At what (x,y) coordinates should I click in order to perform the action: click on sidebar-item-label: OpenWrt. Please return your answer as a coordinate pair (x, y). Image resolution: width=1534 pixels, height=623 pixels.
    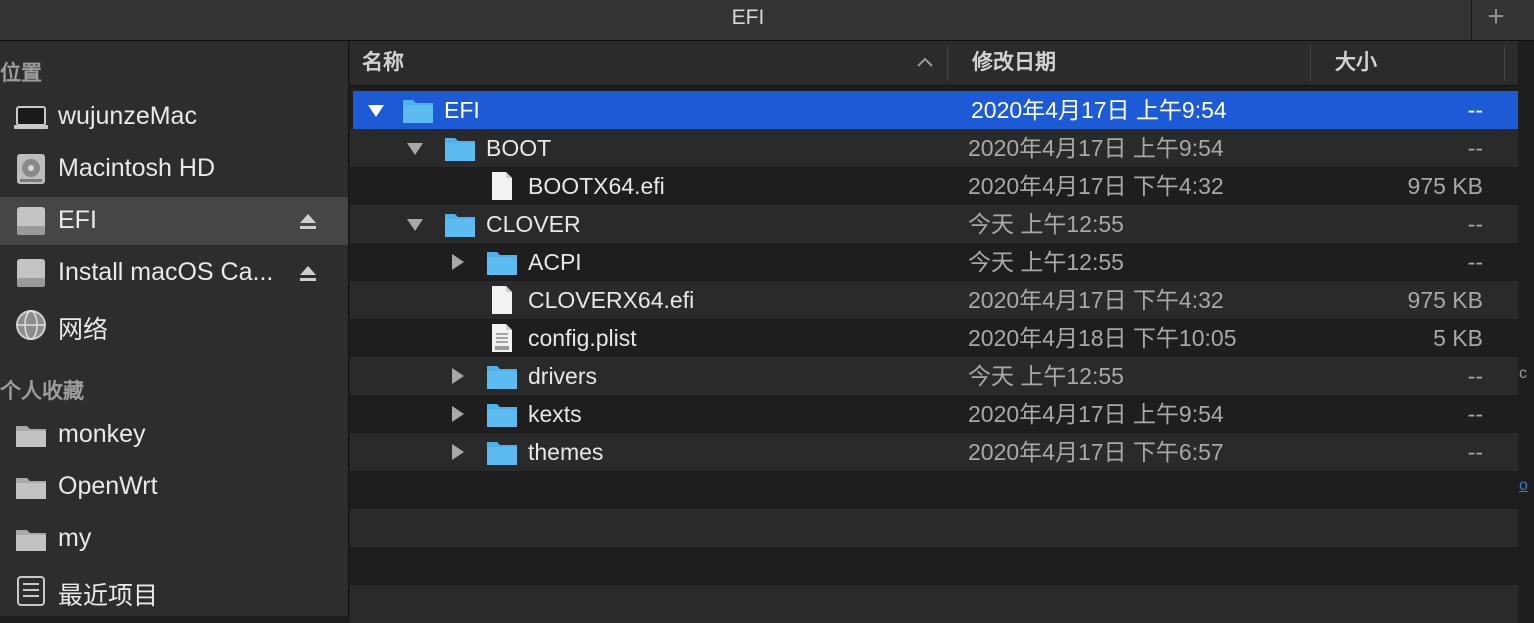
    Looking at the image, I should click on (108, 486).